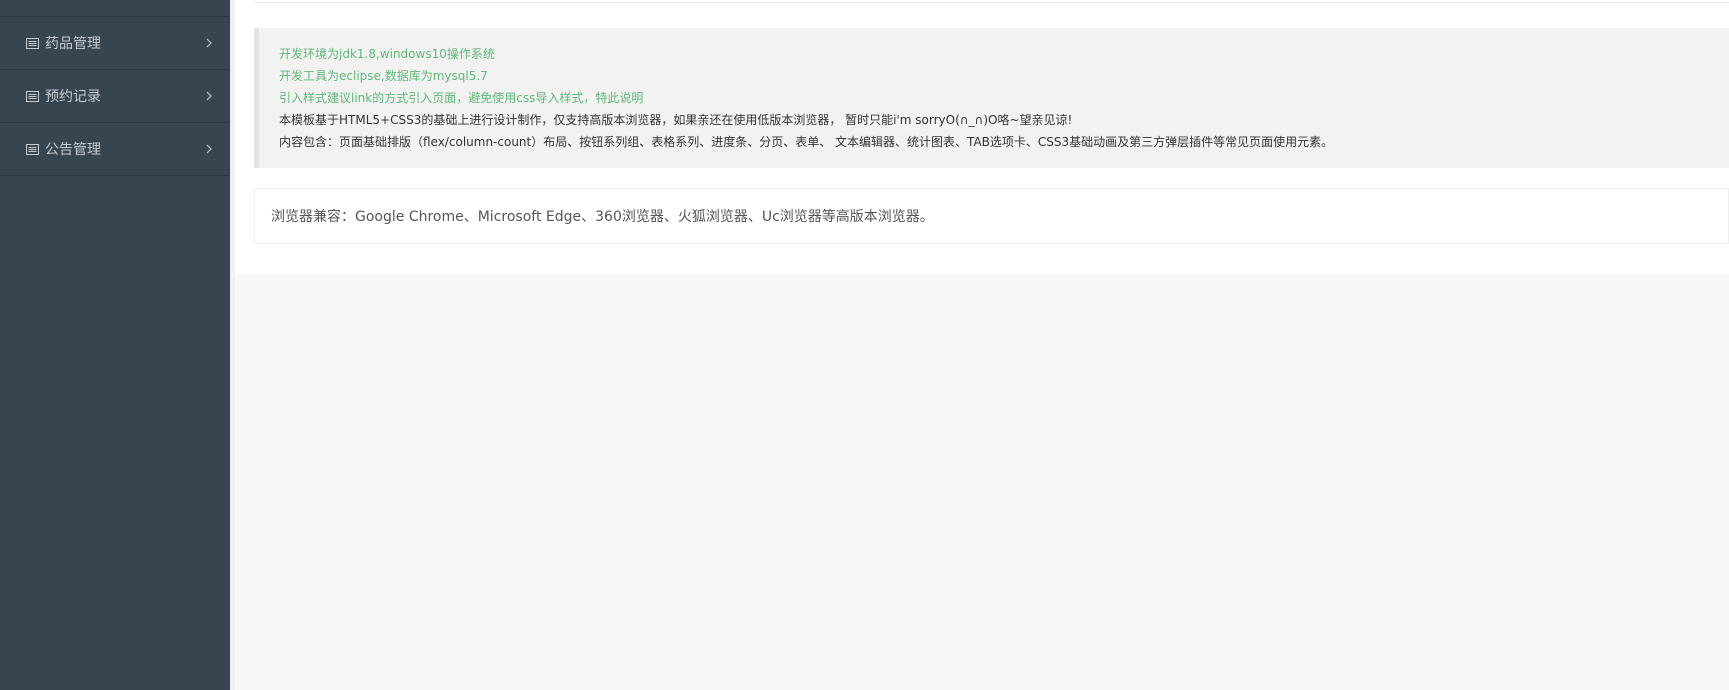  What do you see at coordinates (115, 149) in the screenshot?
I see `sidebar-item-announcement-management: 公告管理` at bounding box center [115, 149].